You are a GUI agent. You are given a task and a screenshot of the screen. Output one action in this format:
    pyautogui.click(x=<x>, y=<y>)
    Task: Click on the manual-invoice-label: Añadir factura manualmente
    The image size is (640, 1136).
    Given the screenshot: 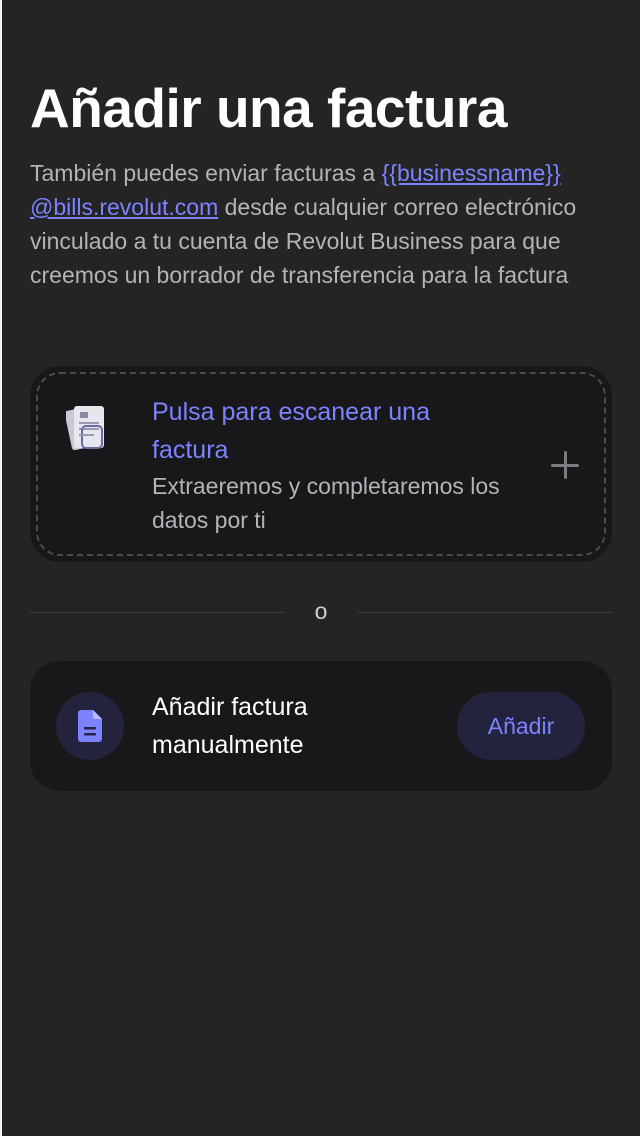 What is the action you would take?
    pyautogui.click(x=230, y=726)
    